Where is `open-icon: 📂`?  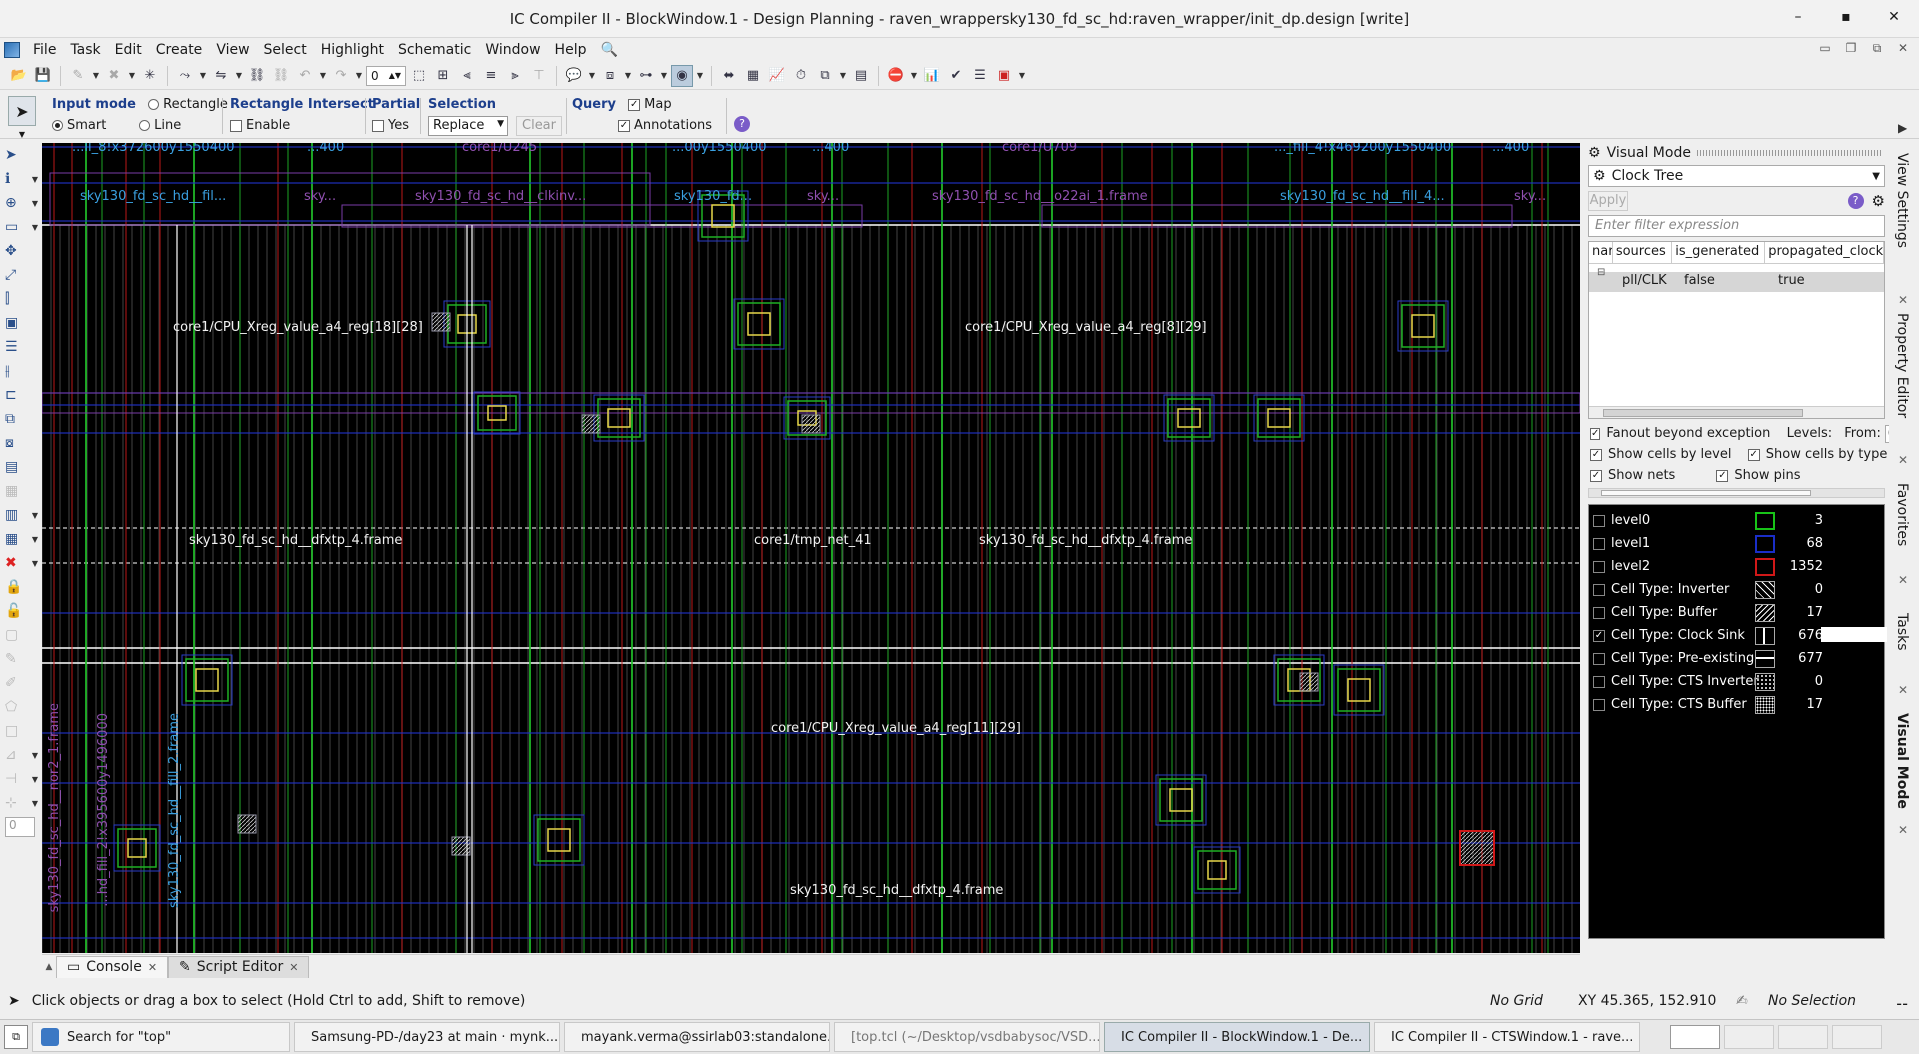
open-icon: 📂 is located at coordinates (19, 76).